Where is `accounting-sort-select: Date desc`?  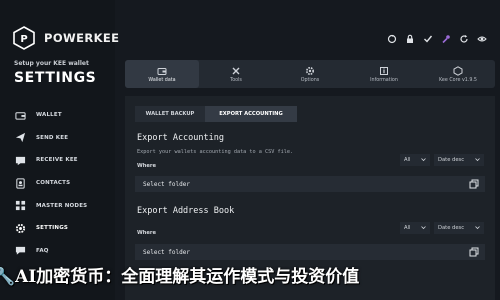 accounting-sort-select: Date desc is located at coordinates (459, 160).